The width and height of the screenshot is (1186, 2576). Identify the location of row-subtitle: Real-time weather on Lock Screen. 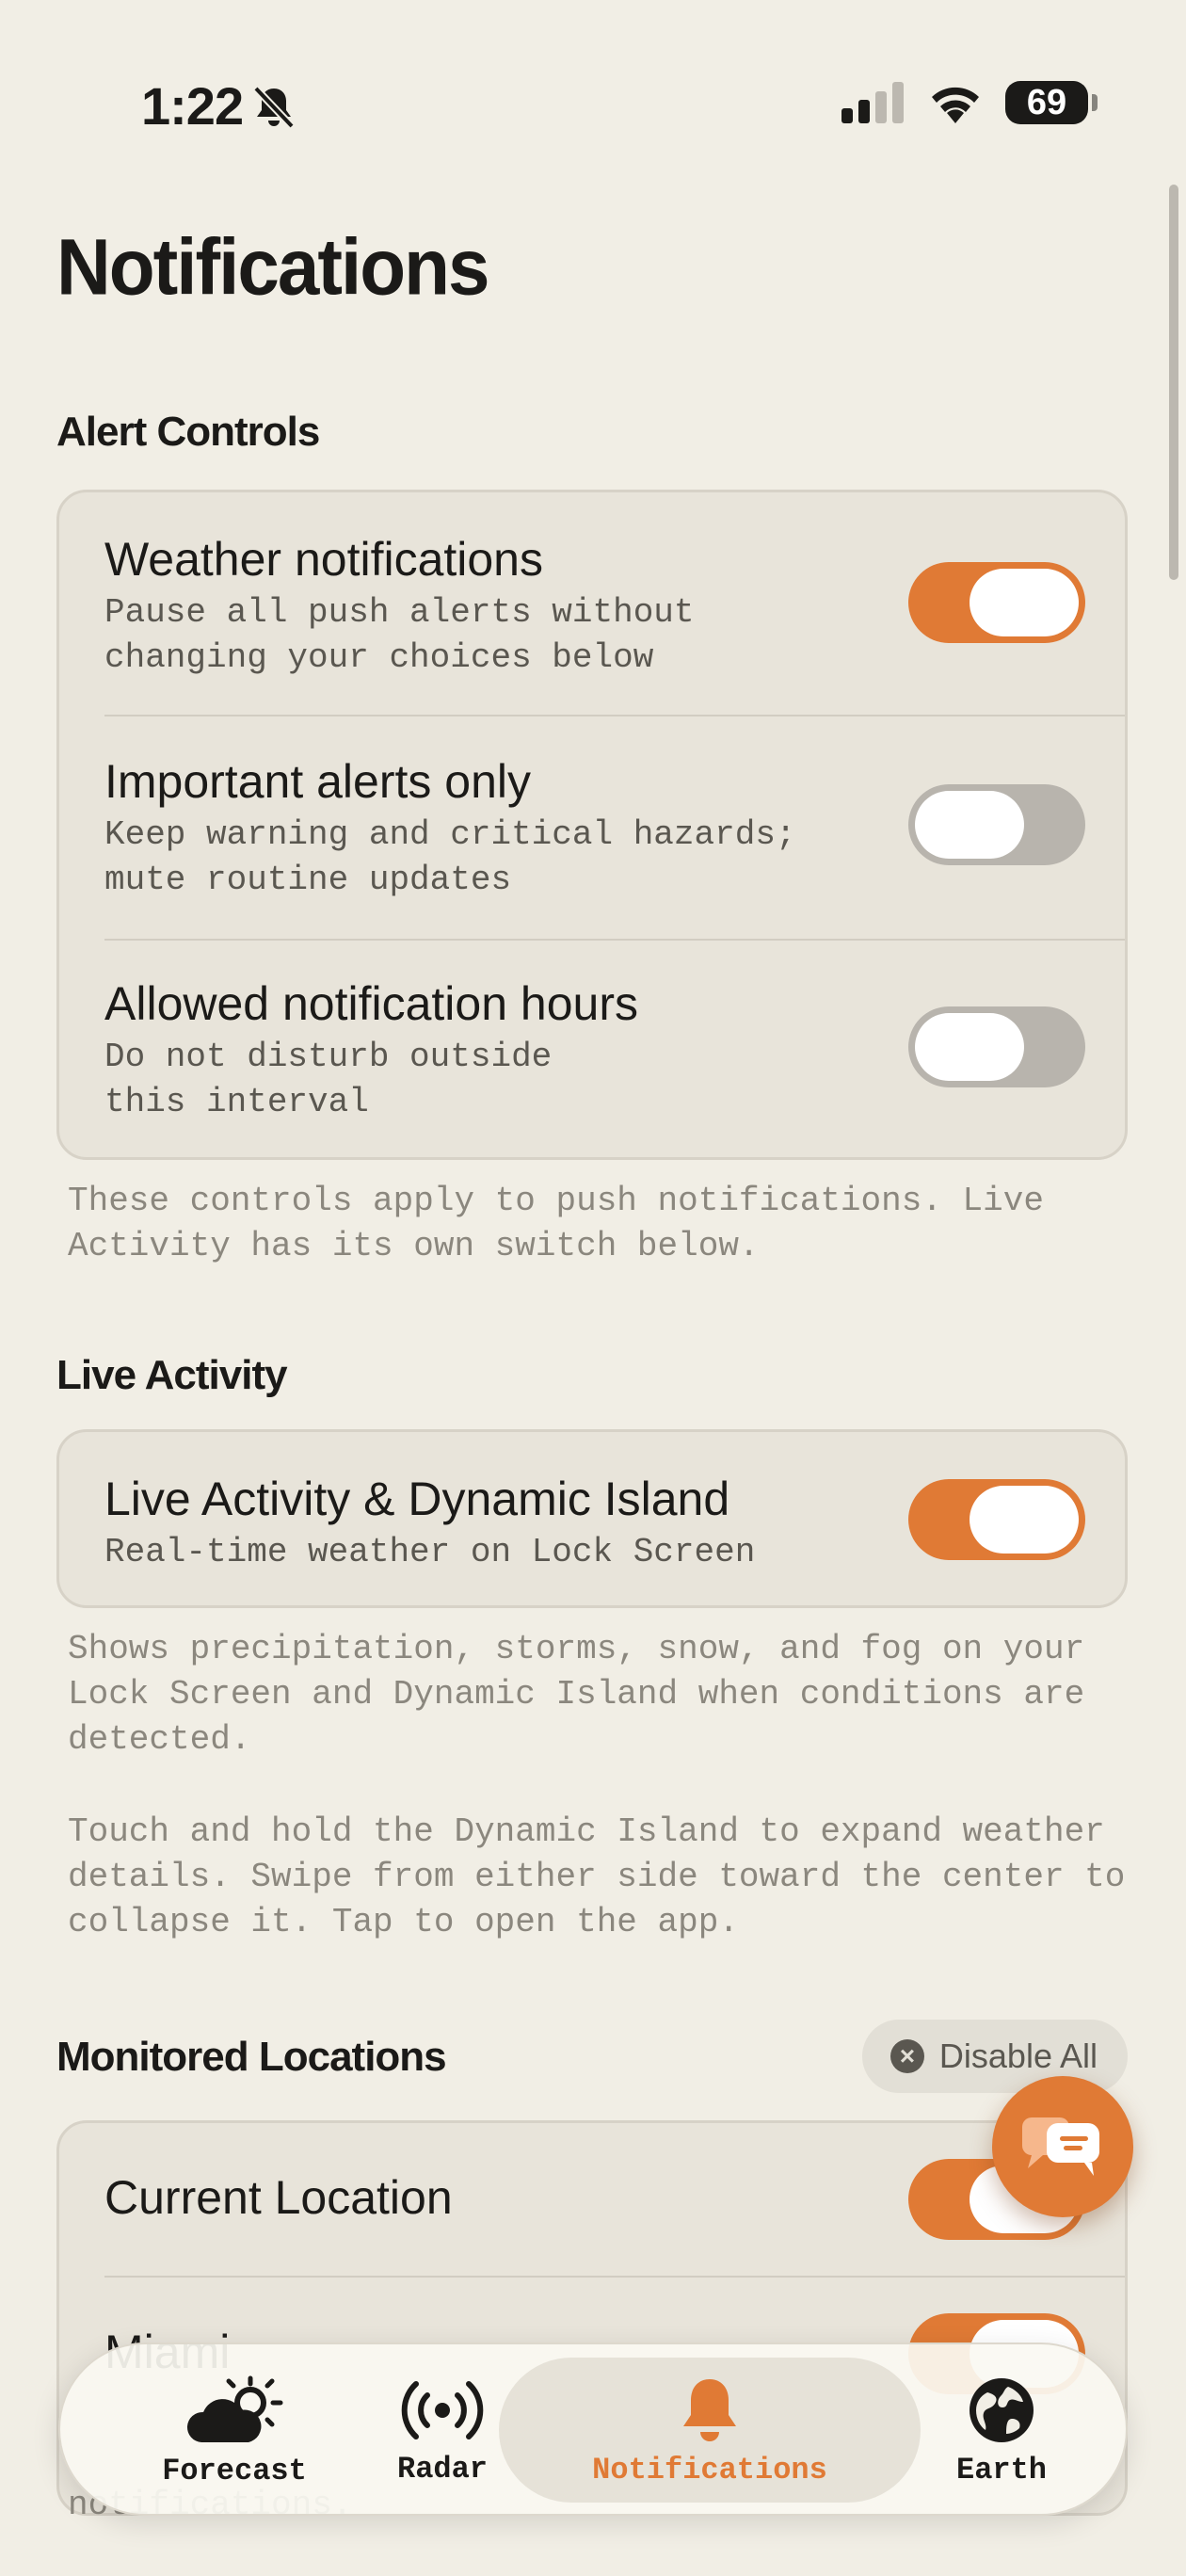
(430, 1552).